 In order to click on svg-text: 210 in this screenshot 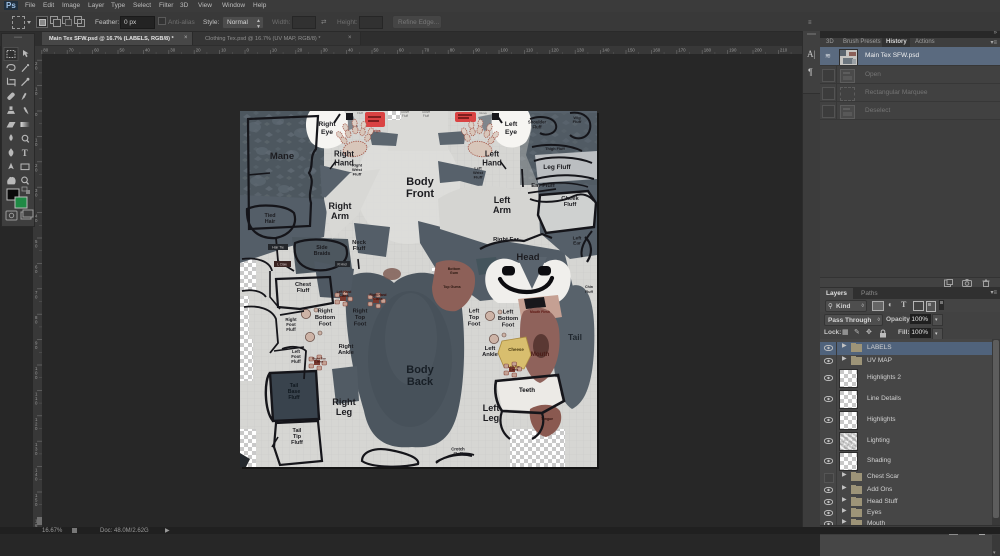, I will do `click(784, 50)`.